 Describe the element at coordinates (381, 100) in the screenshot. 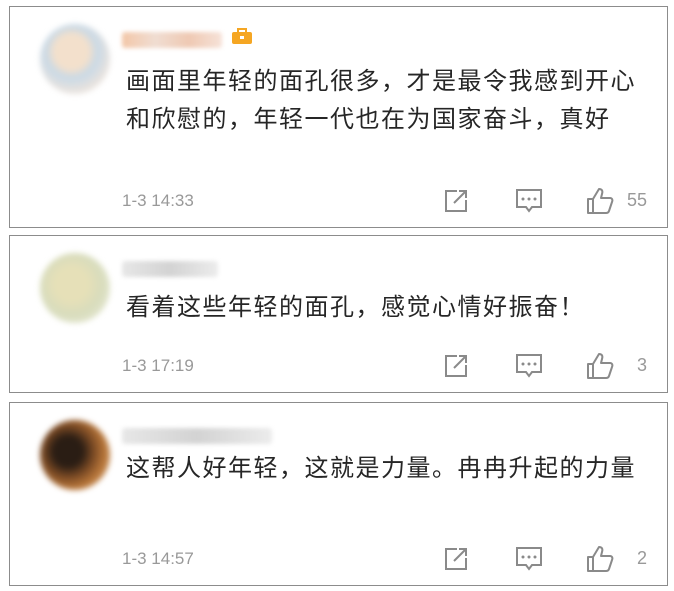

I see `comment-text: 画面里年轻的面孔很多，才是最令我感到开心和欣慰的，年轻一代也在为国家奋斗，真好` at that location.